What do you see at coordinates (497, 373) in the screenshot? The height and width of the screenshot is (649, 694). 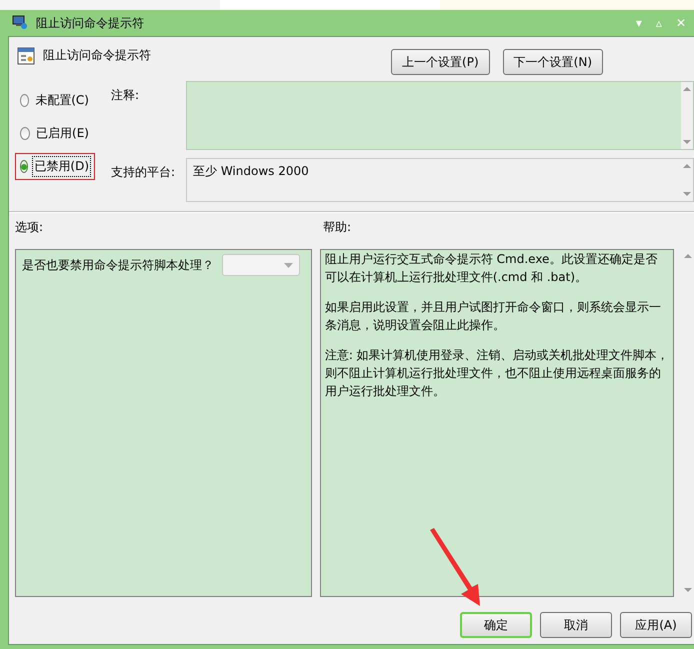 I see `help-text: 注意: 如果计算机使用登录、注销、启动或关机批处理文件脚本，则不阻止计算机运行批处理文件，也不阻止使用远程桌面服务的用户运行批处理文件。` at bounding box center [497, 373].